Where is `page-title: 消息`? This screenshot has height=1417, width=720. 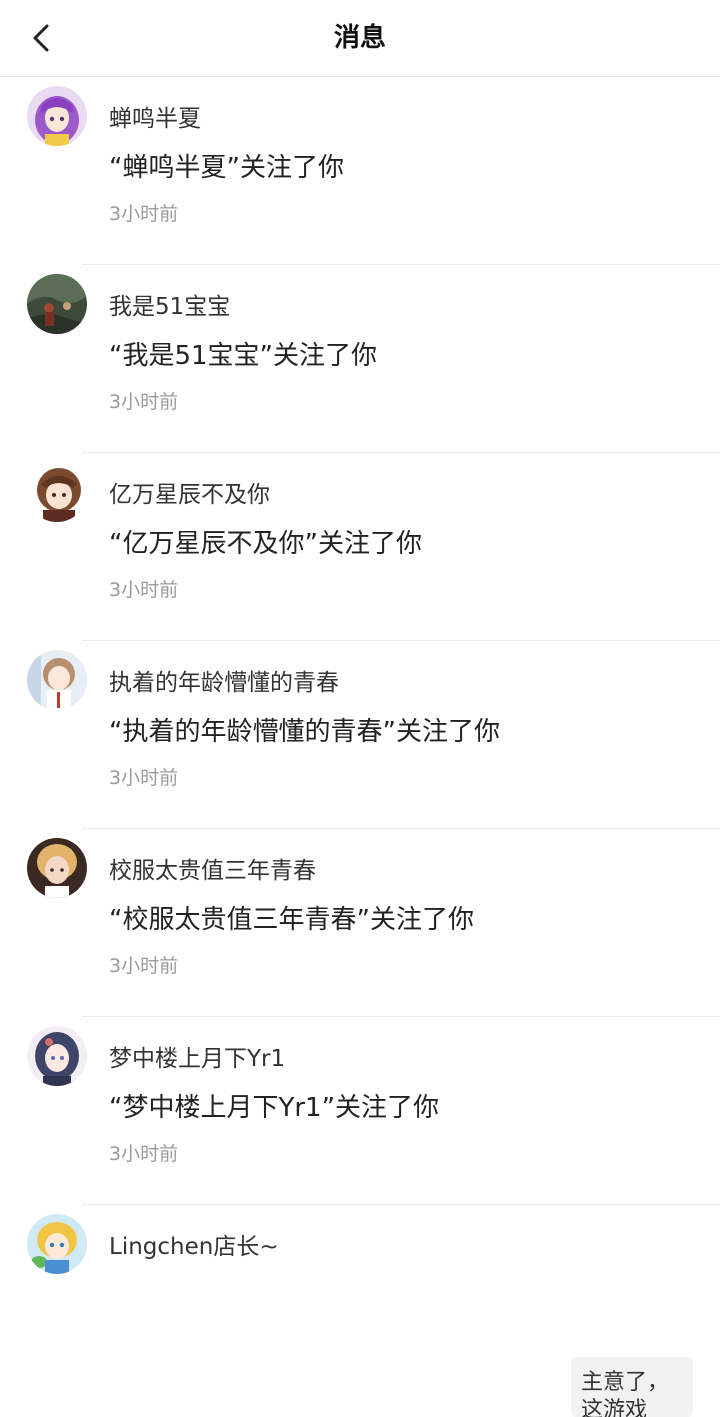
page-title: 消息 is located at coordinates (359, 38).